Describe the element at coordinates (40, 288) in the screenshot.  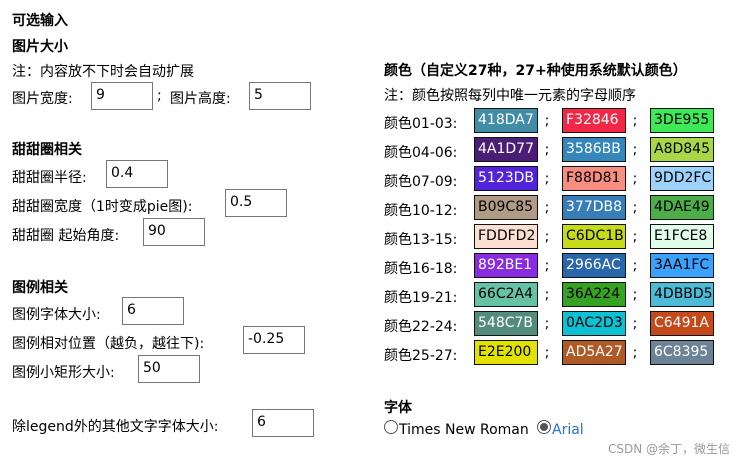
I see `legend-heading: 图例相关` at that location.